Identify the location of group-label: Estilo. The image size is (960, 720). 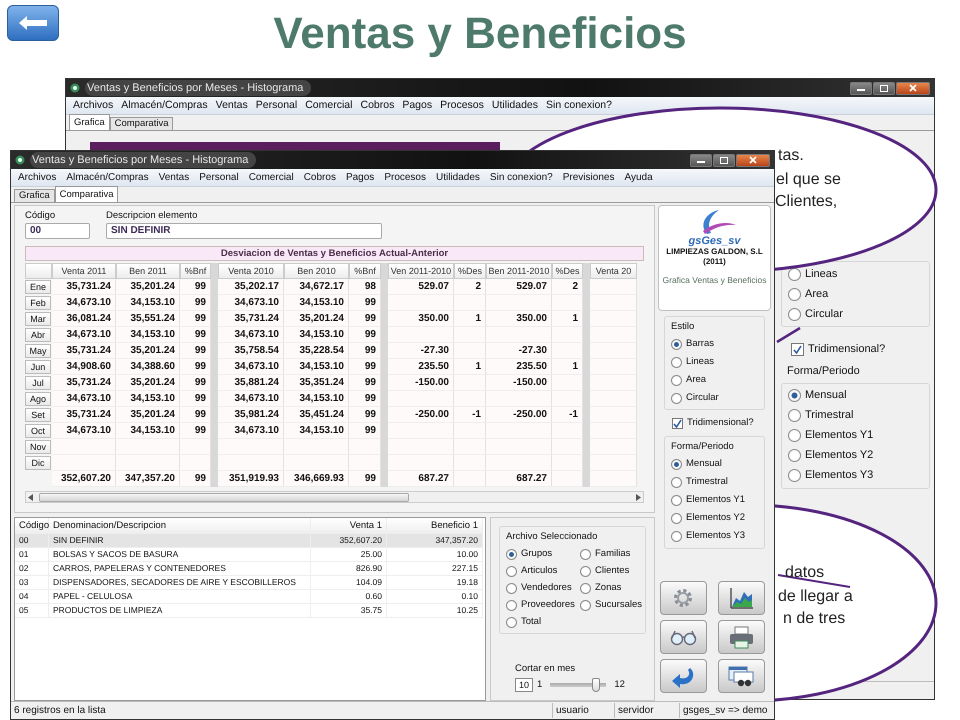
(683, 327).